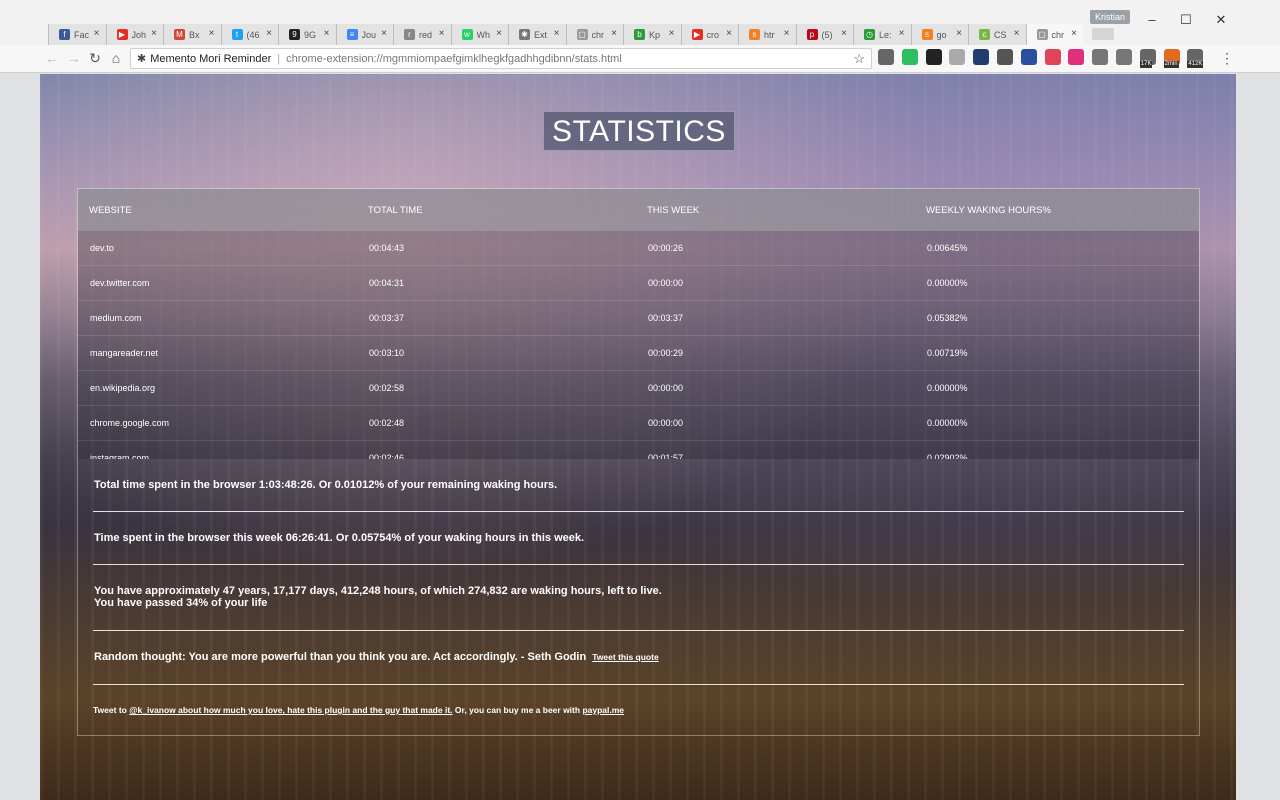 The image size is (1280, 800). I want to click on layers-icon, so click(1123, 57).